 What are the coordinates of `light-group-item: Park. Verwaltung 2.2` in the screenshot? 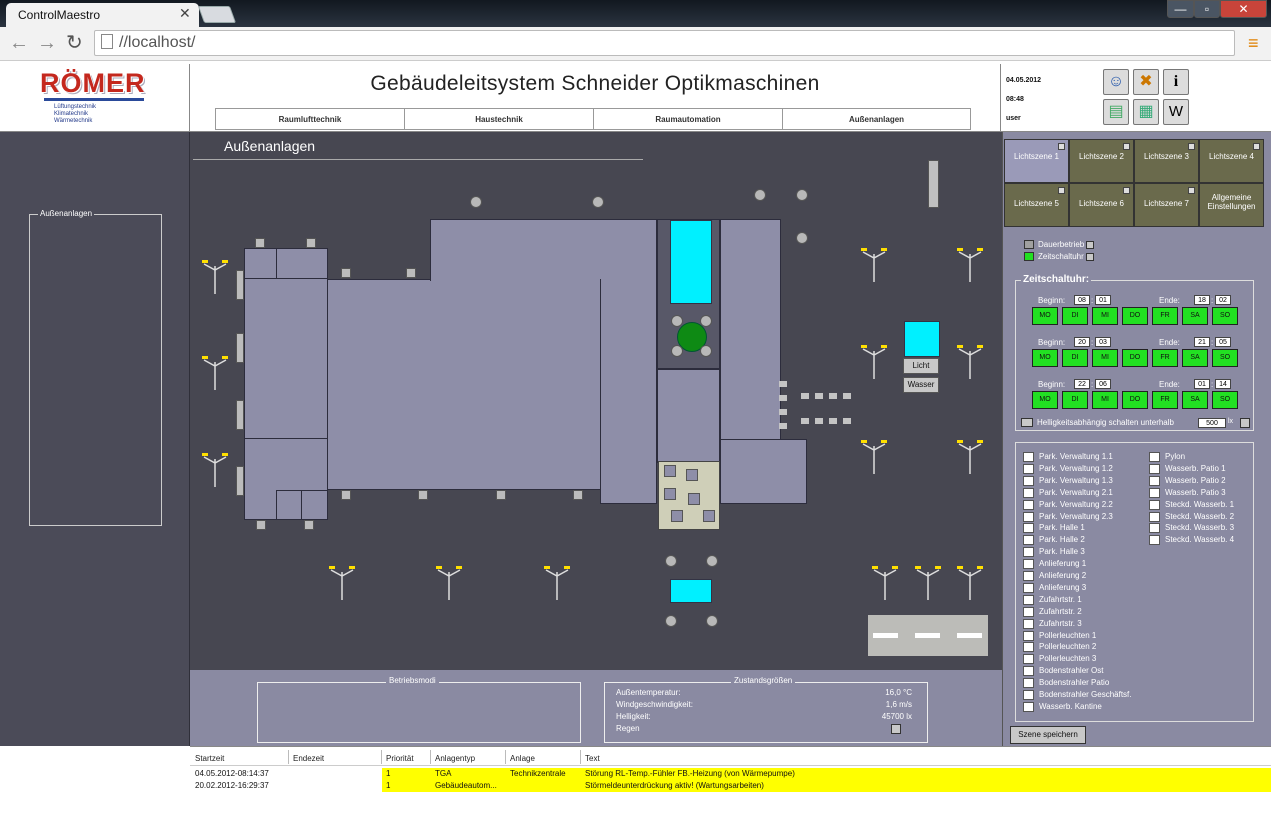 It's located at (1068, 505).